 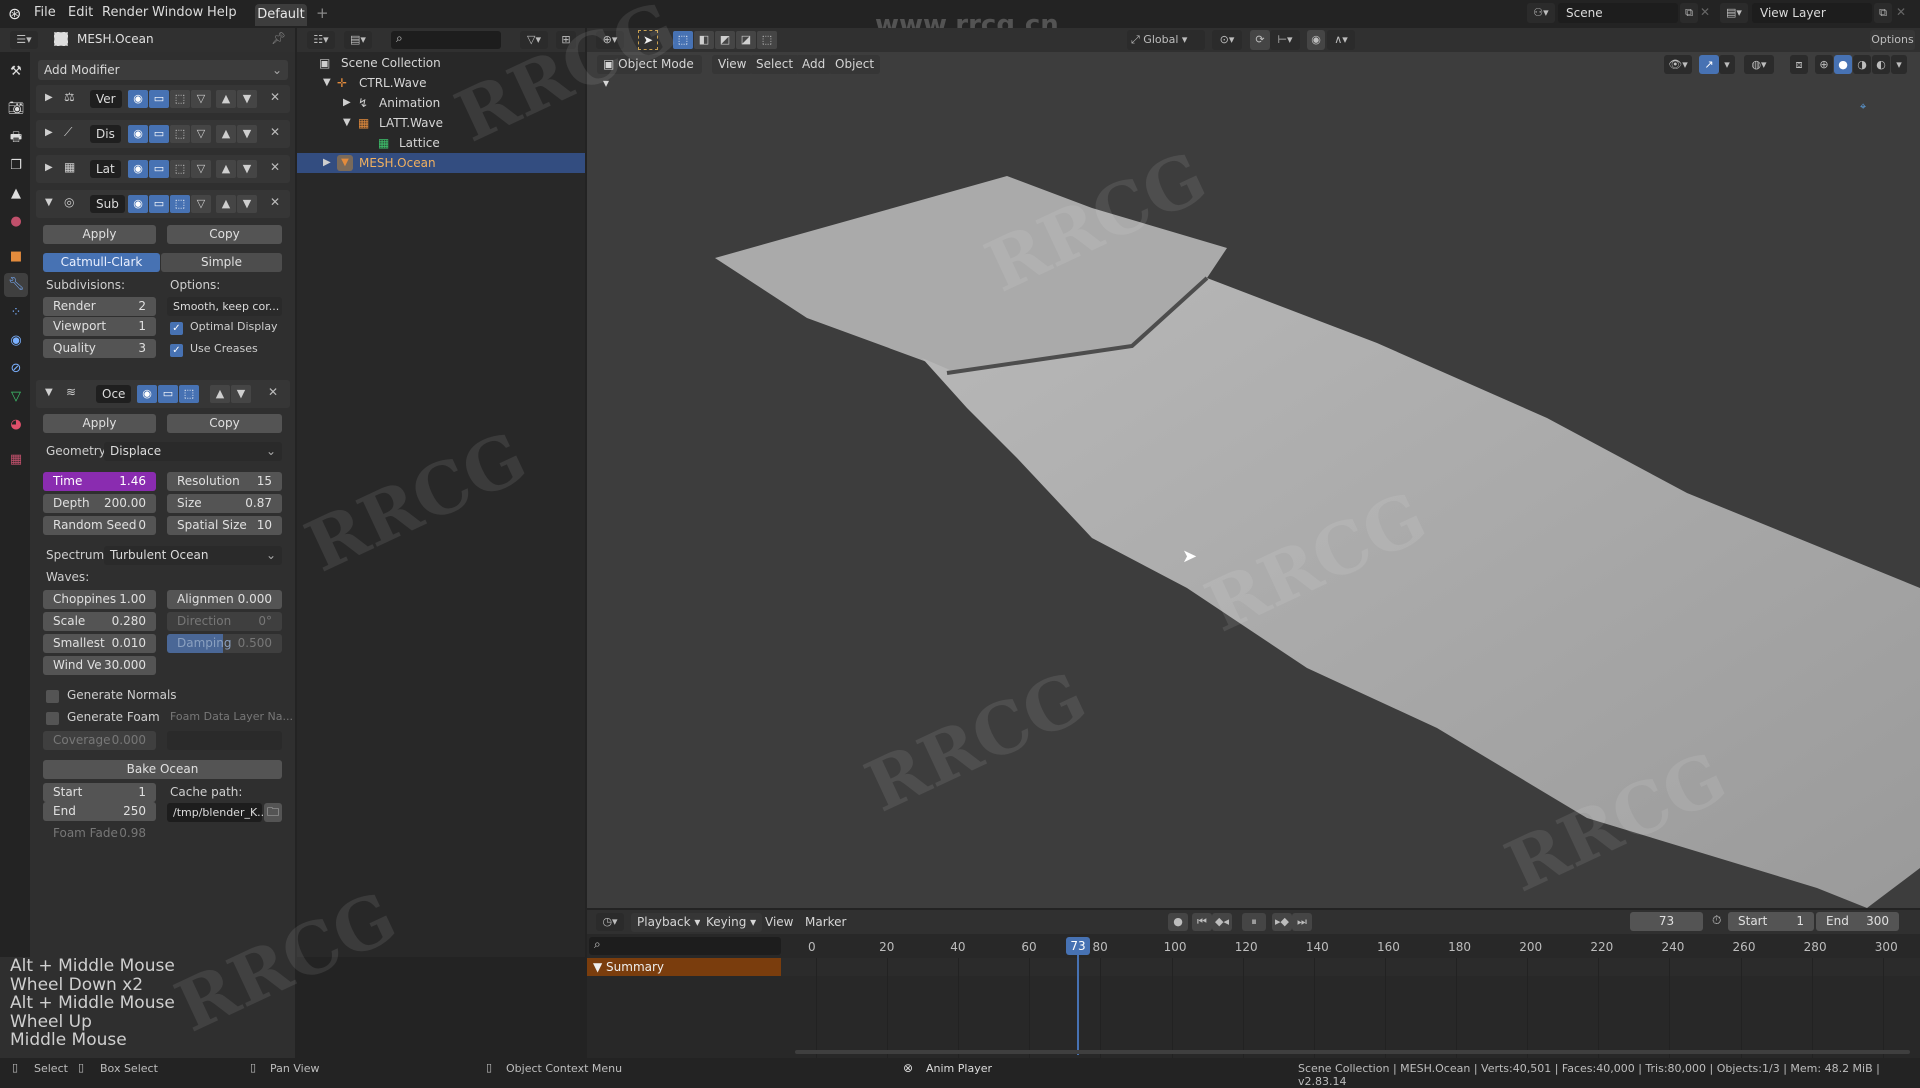 I want to click on expand-icon: ▶, so click(x=49, y=97).